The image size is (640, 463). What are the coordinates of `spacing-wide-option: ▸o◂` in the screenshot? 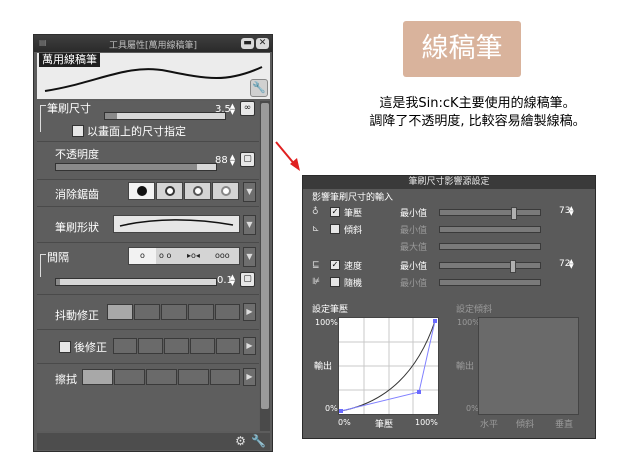 It's located at (193, 256).